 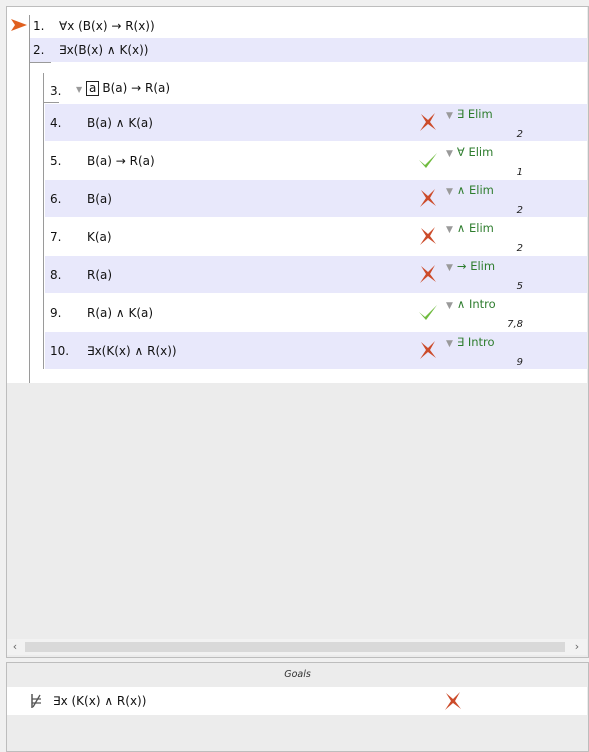 I want to click on step-row-8: 8. R(a) ▼ → Elim 5, so click(x=316, y=274).